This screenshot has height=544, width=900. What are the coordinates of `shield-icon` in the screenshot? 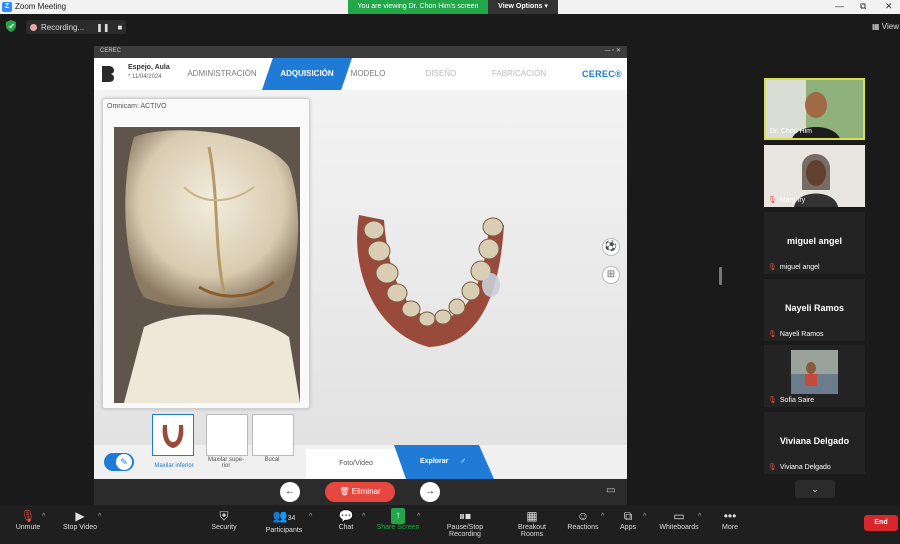 It's located at (11, 26).